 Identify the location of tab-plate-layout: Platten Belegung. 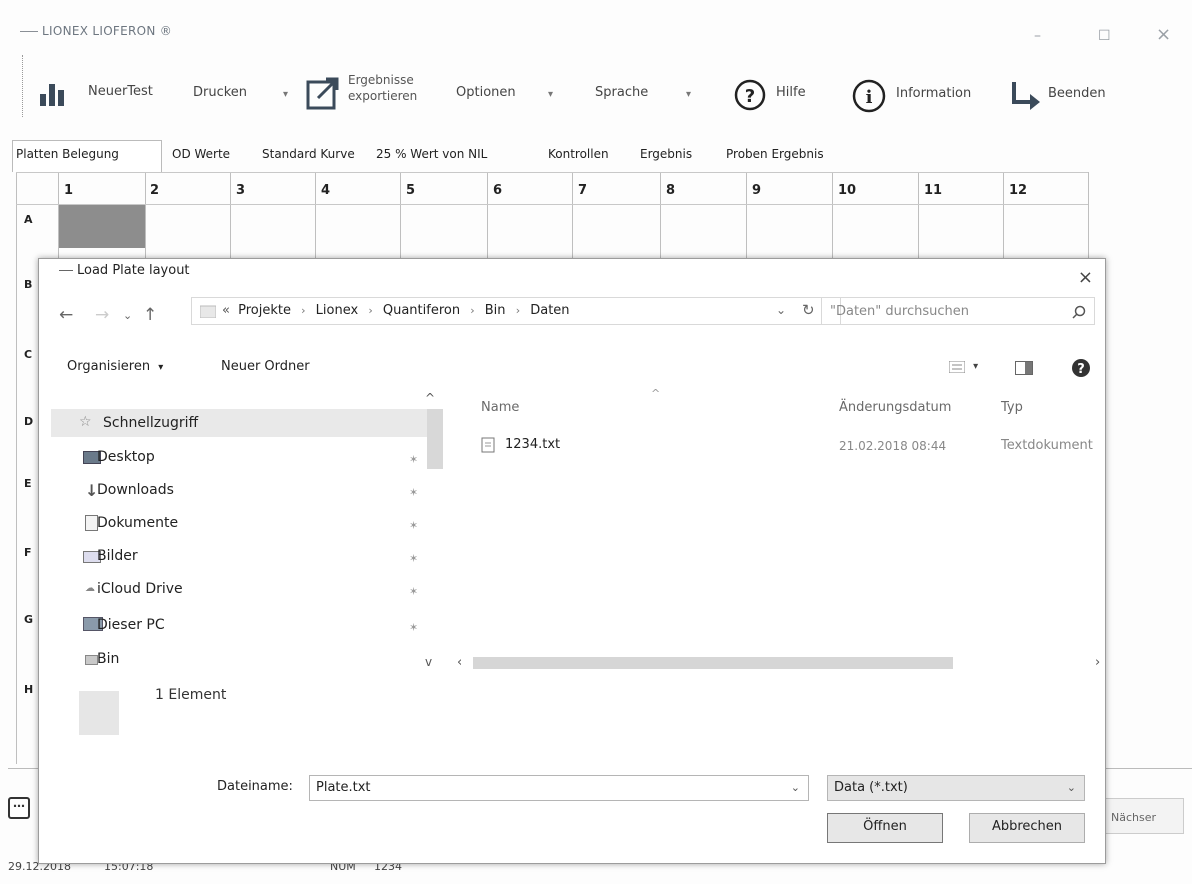
(67, 154).